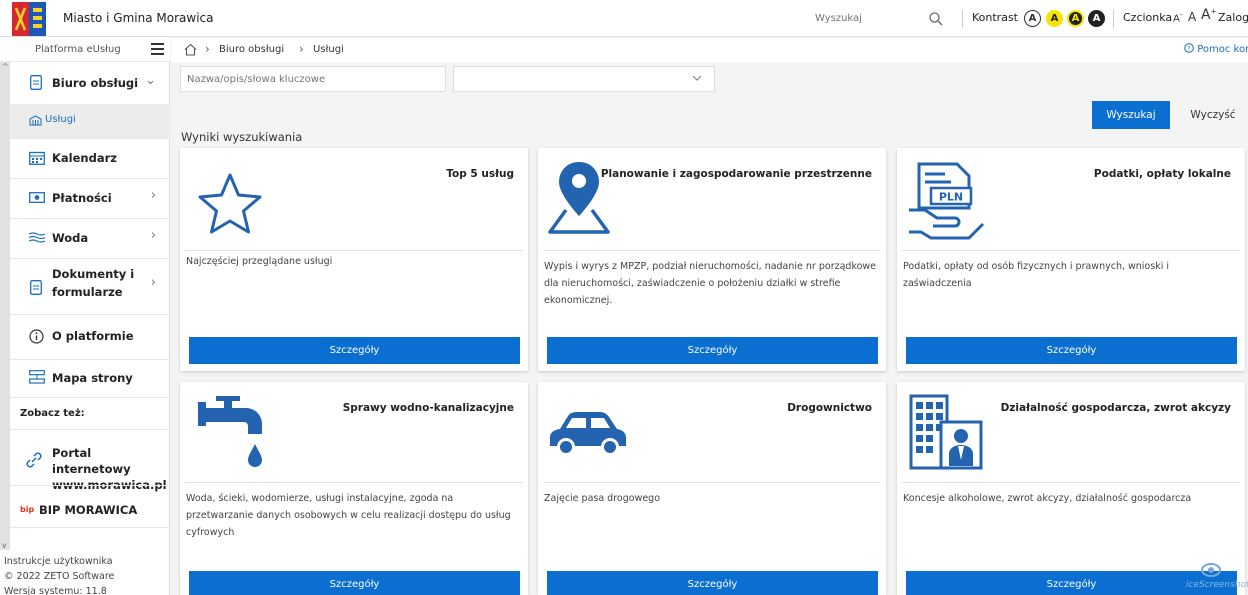  Describe the element at coordinates (150, 80) in the screenshot. I see `chevron-down-icon: ⌄` at that location.